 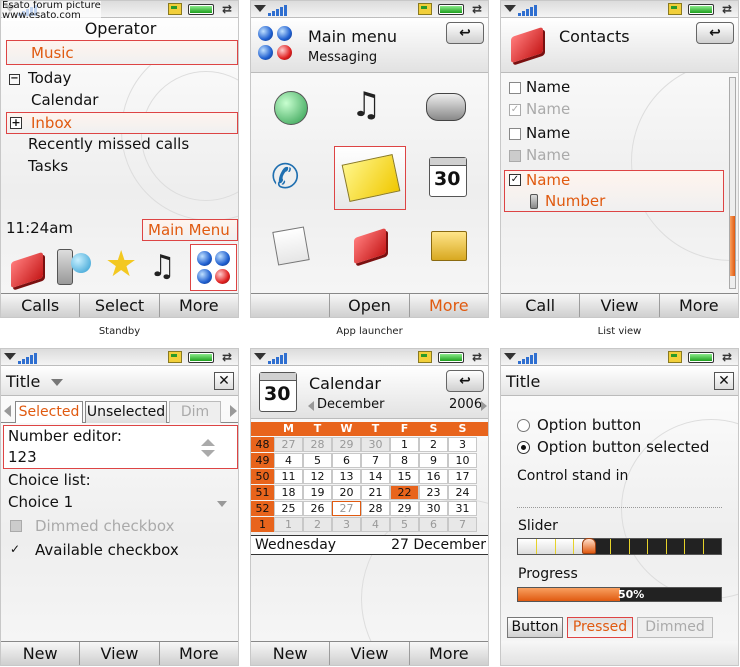 What do you see at coordinates (213, 267) in the screenshot?
I see `main-menu-icon` at bounding box center [213, 267].